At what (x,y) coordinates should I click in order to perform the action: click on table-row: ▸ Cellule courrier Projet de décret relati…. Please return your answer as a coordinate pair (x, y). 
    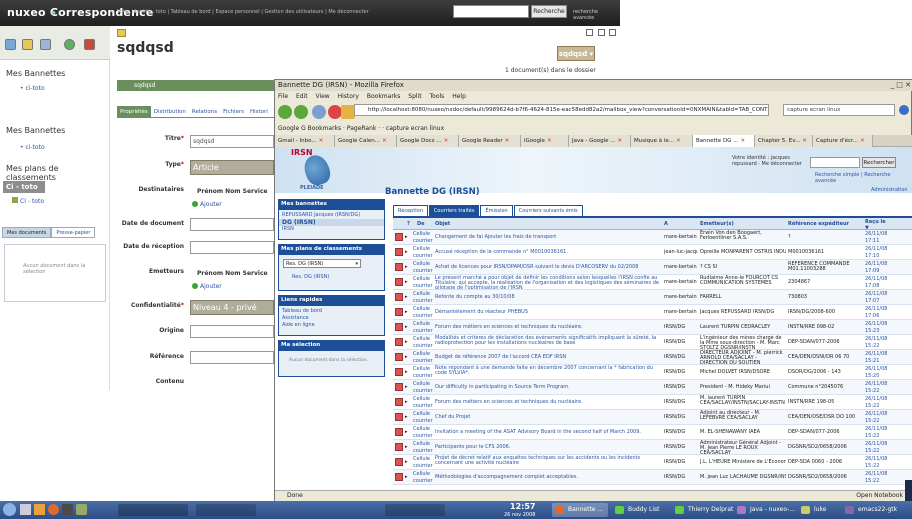
    Looking at the image, I should click on (652, 462).